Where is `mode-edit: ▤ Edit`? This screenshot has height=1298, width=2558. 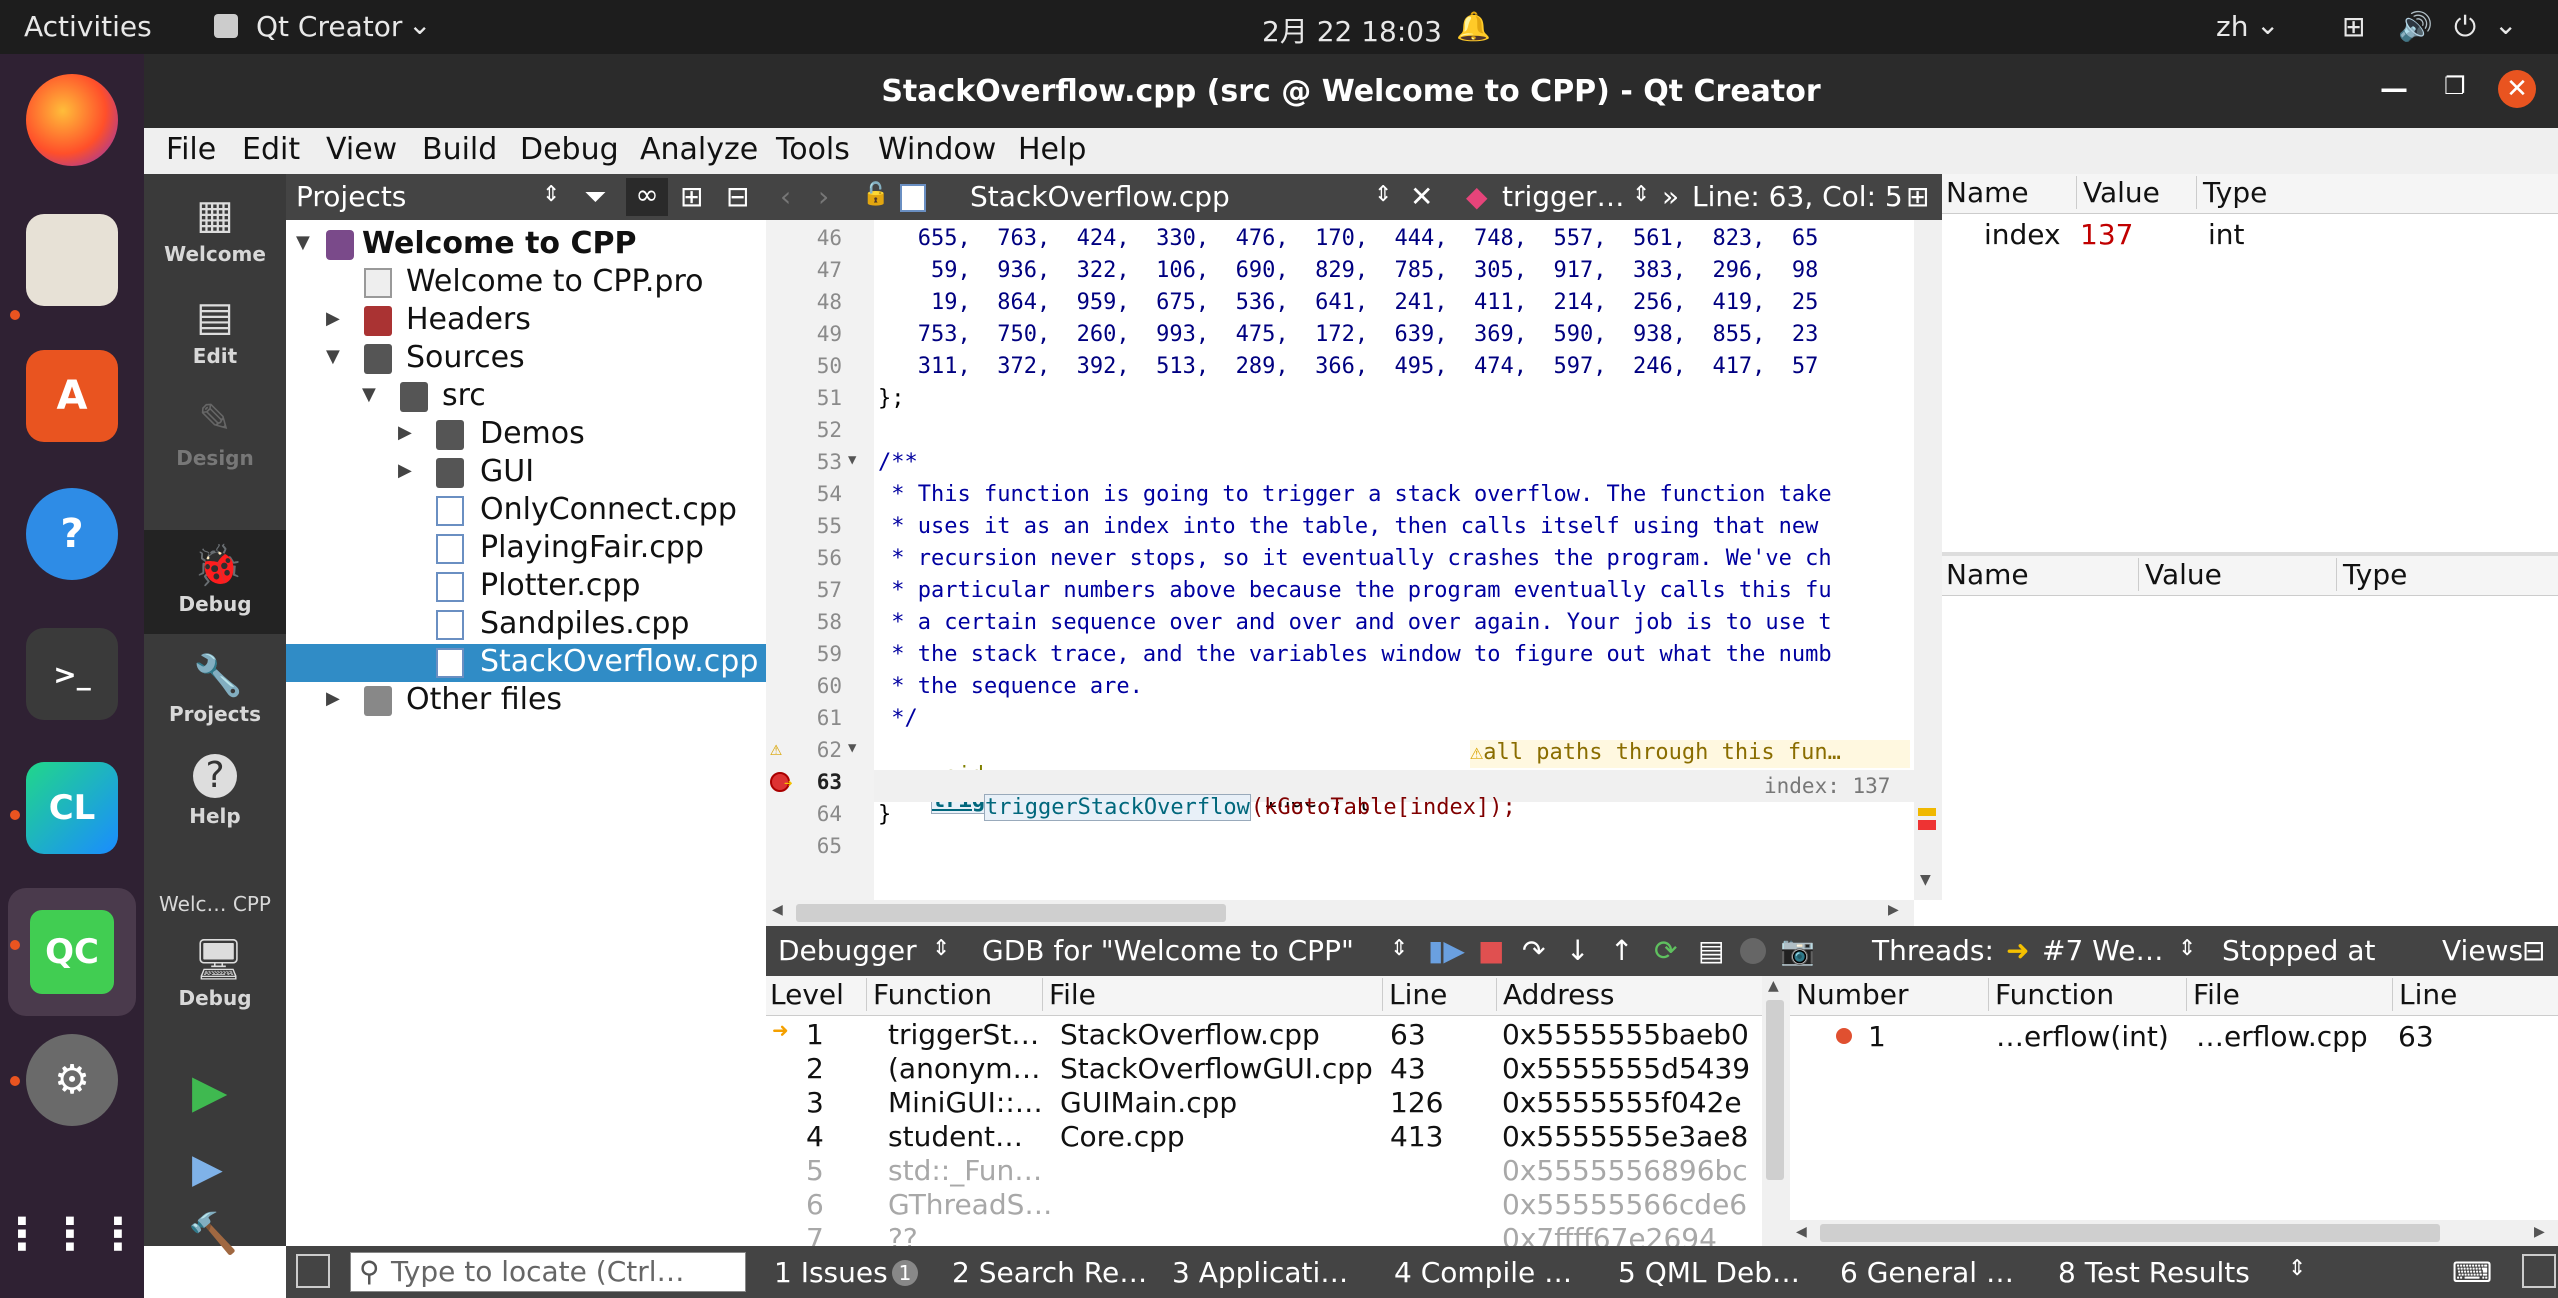
mode-edit: ▤ Edit is located at coordinates (215, 326).